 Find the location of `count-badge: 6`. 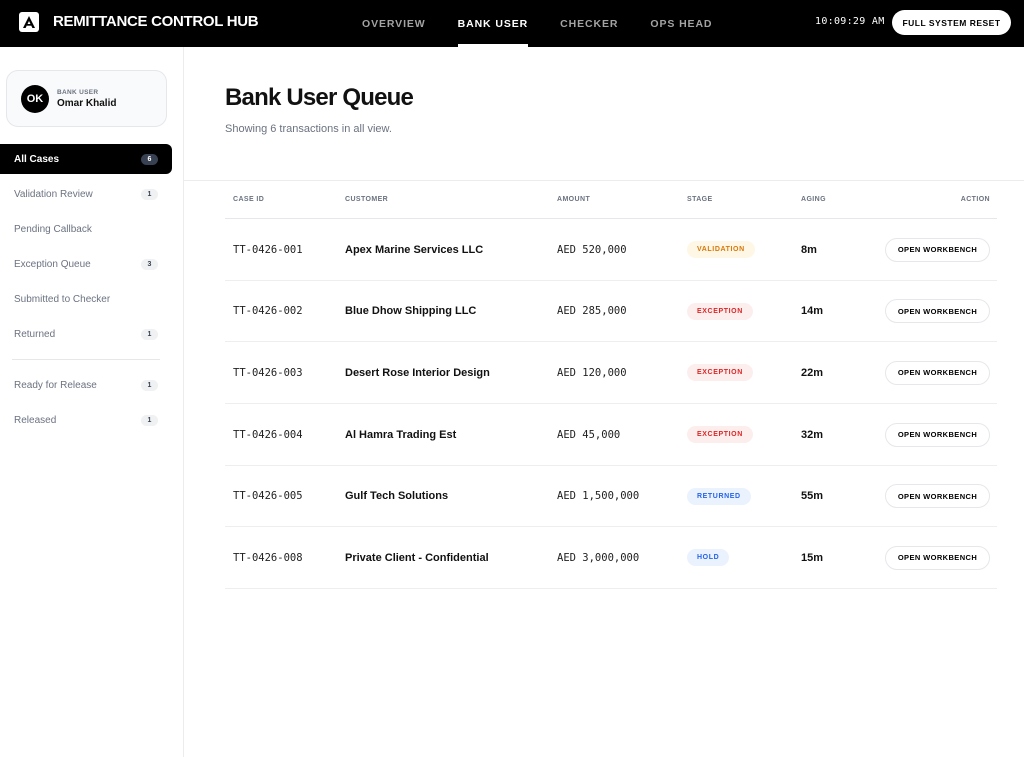

count-badge: 6 is located at coordinates (149, 159).